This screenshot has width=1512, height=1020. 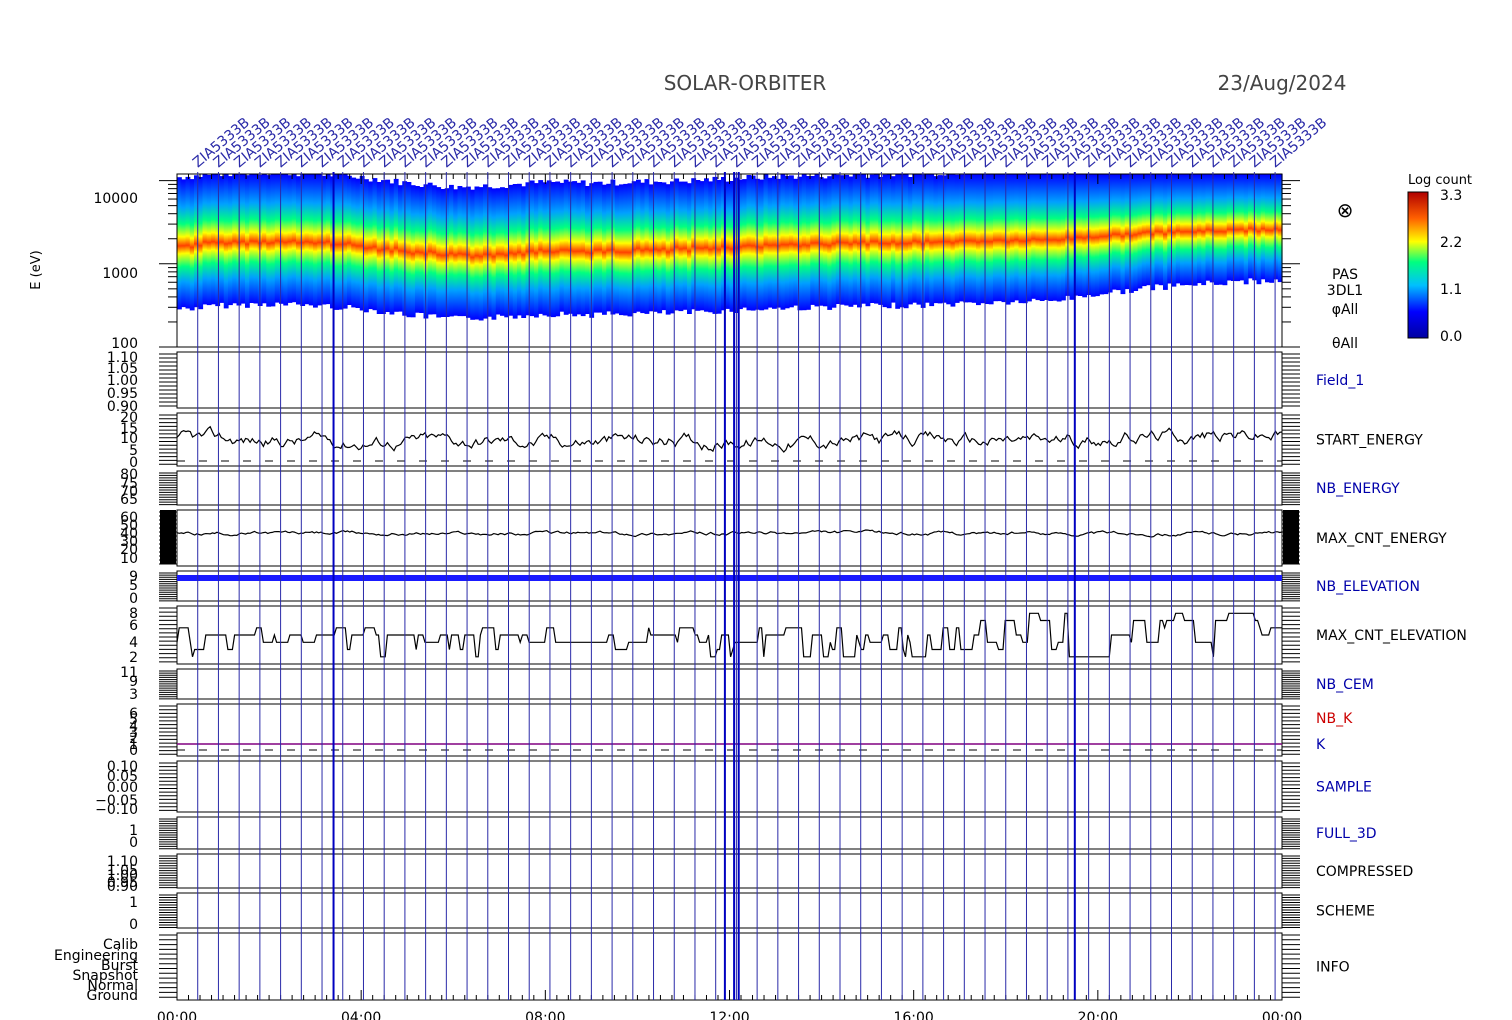 I want to click on spectrogram-label: θAll, so click(x=1345, y=344).